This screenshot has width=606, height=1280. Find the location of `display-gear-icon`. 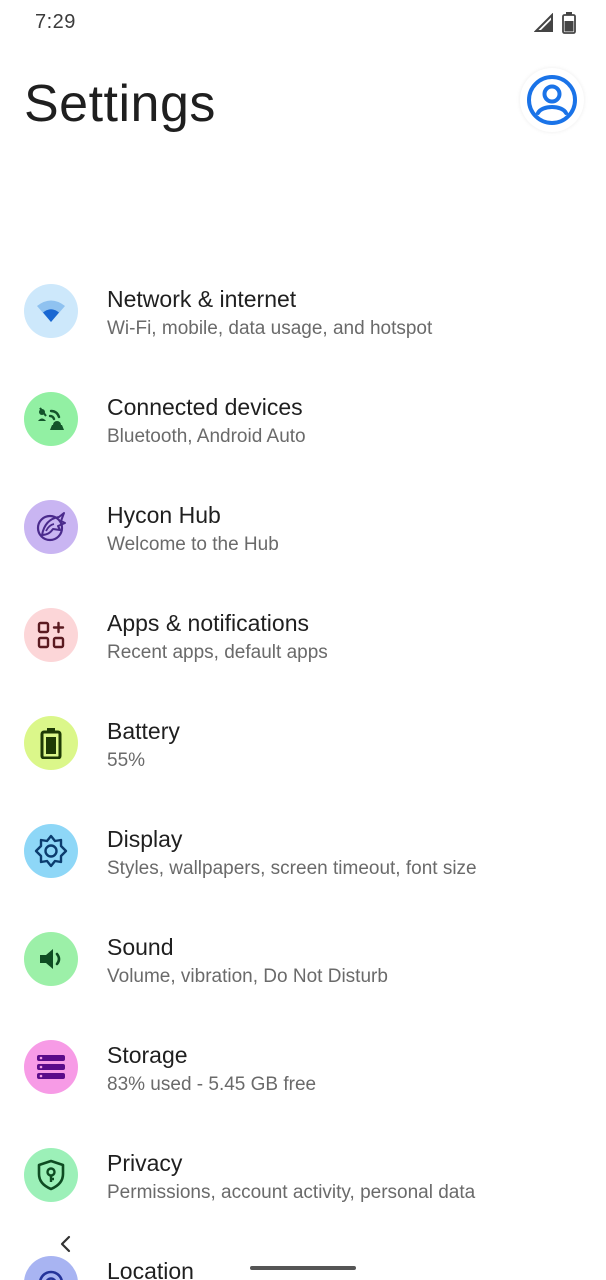

display-gear-icon is located at coordinates (51, 851).